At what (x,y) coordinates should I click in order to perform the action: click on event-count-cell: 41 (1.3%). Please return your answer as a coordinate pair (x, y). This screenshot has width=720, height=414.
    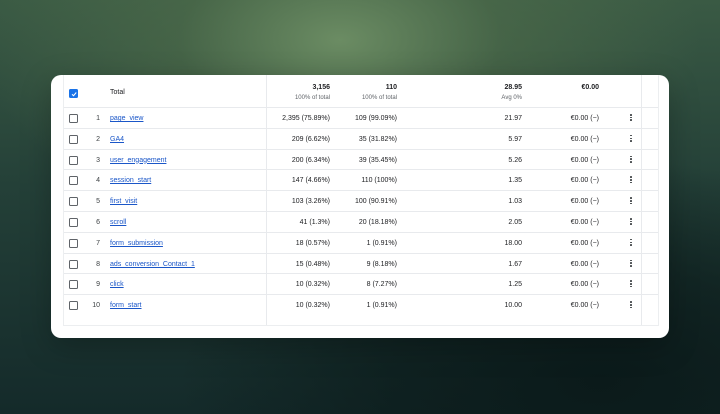
    Looking at the image, I should click on (314, 222).